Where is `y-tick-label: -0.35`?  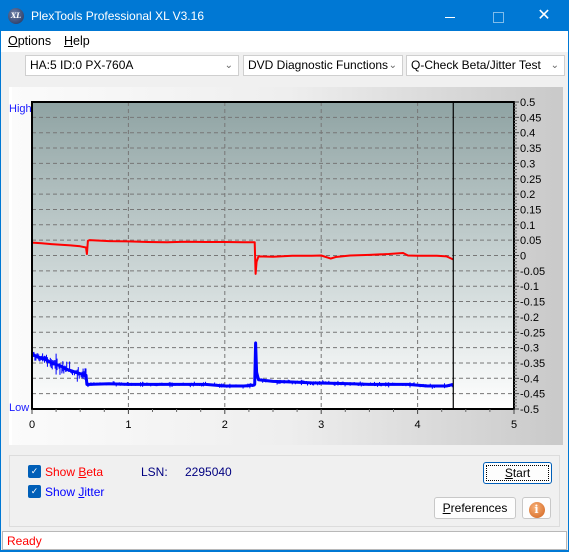 y-tick-label: -0.35 is located at coordinates (532, 364).